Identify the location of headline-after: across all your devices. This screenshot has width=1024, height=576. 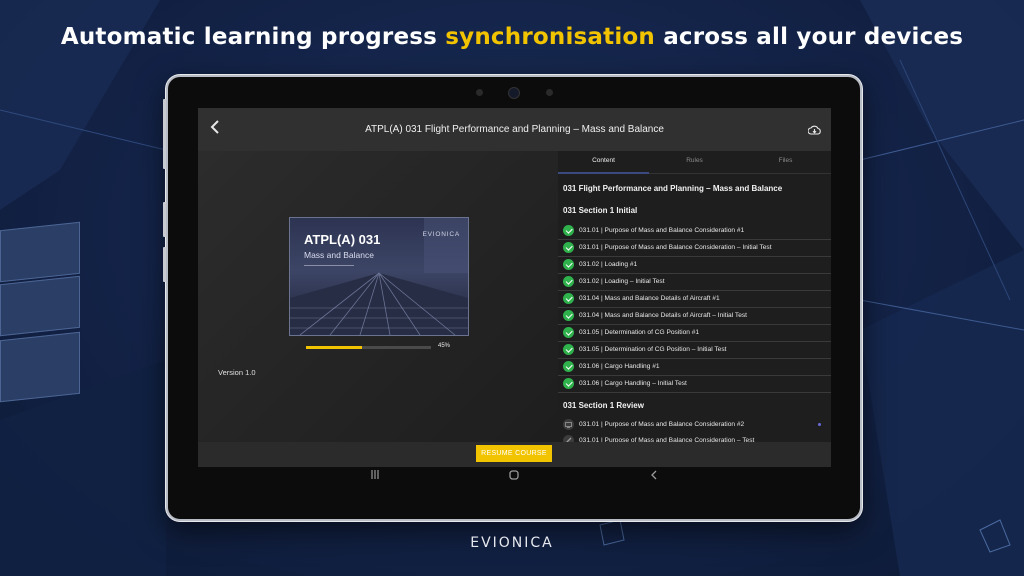
(809, 37).